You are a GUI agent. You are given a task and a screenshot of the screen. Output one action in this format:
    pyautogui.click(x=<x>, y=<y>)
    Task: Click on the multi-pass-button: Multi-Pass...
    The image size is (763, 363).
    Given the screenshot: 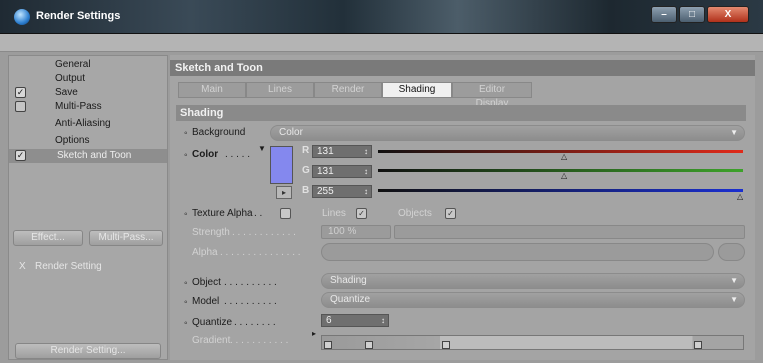 What is the action you would take?
    pyautogui.click(x=126, y=238)
    